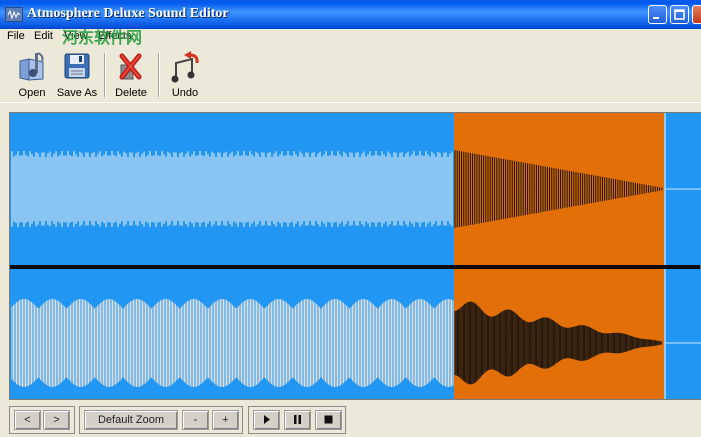 This screenshot has height=437, width=701. I want to click on undo-button: Undo, so click(185, 75).